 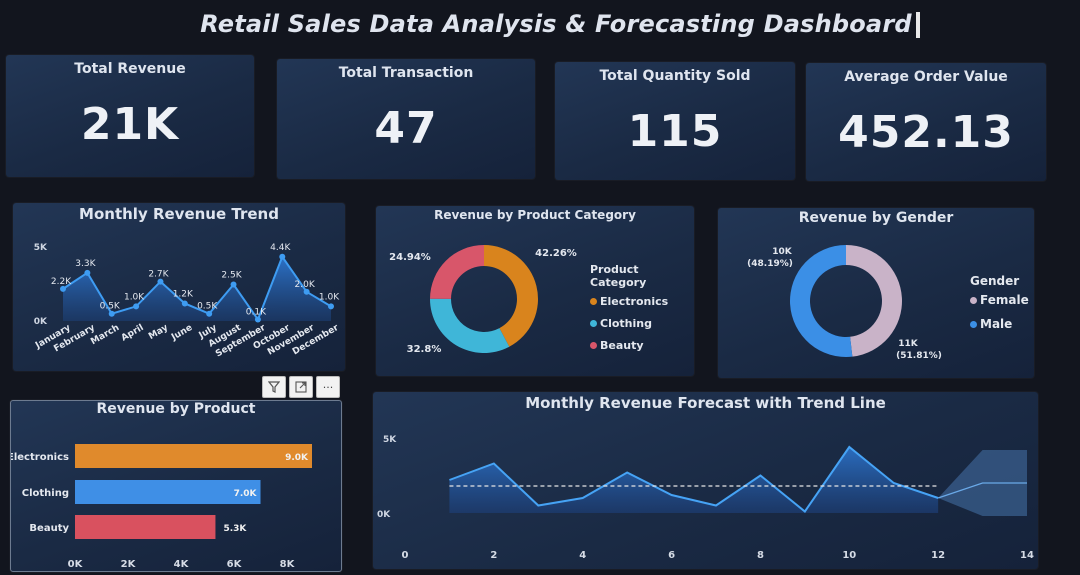 I want to click on x-tick-label: May, so click(x=158, y=332).